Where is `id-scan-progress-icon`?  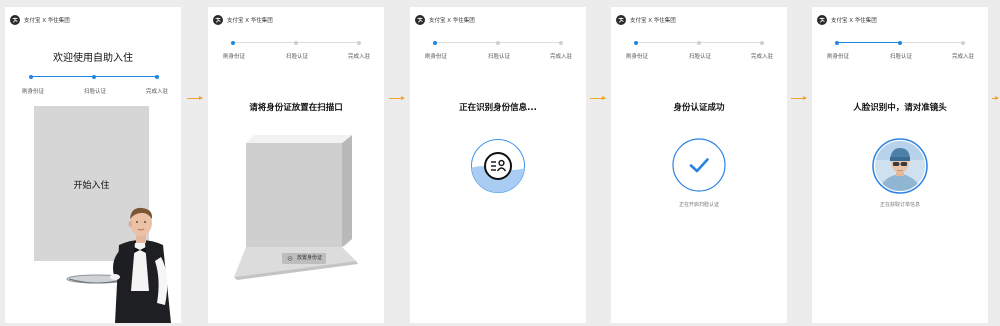
id-scan-progress-icon is located at coordinates (498, 166).